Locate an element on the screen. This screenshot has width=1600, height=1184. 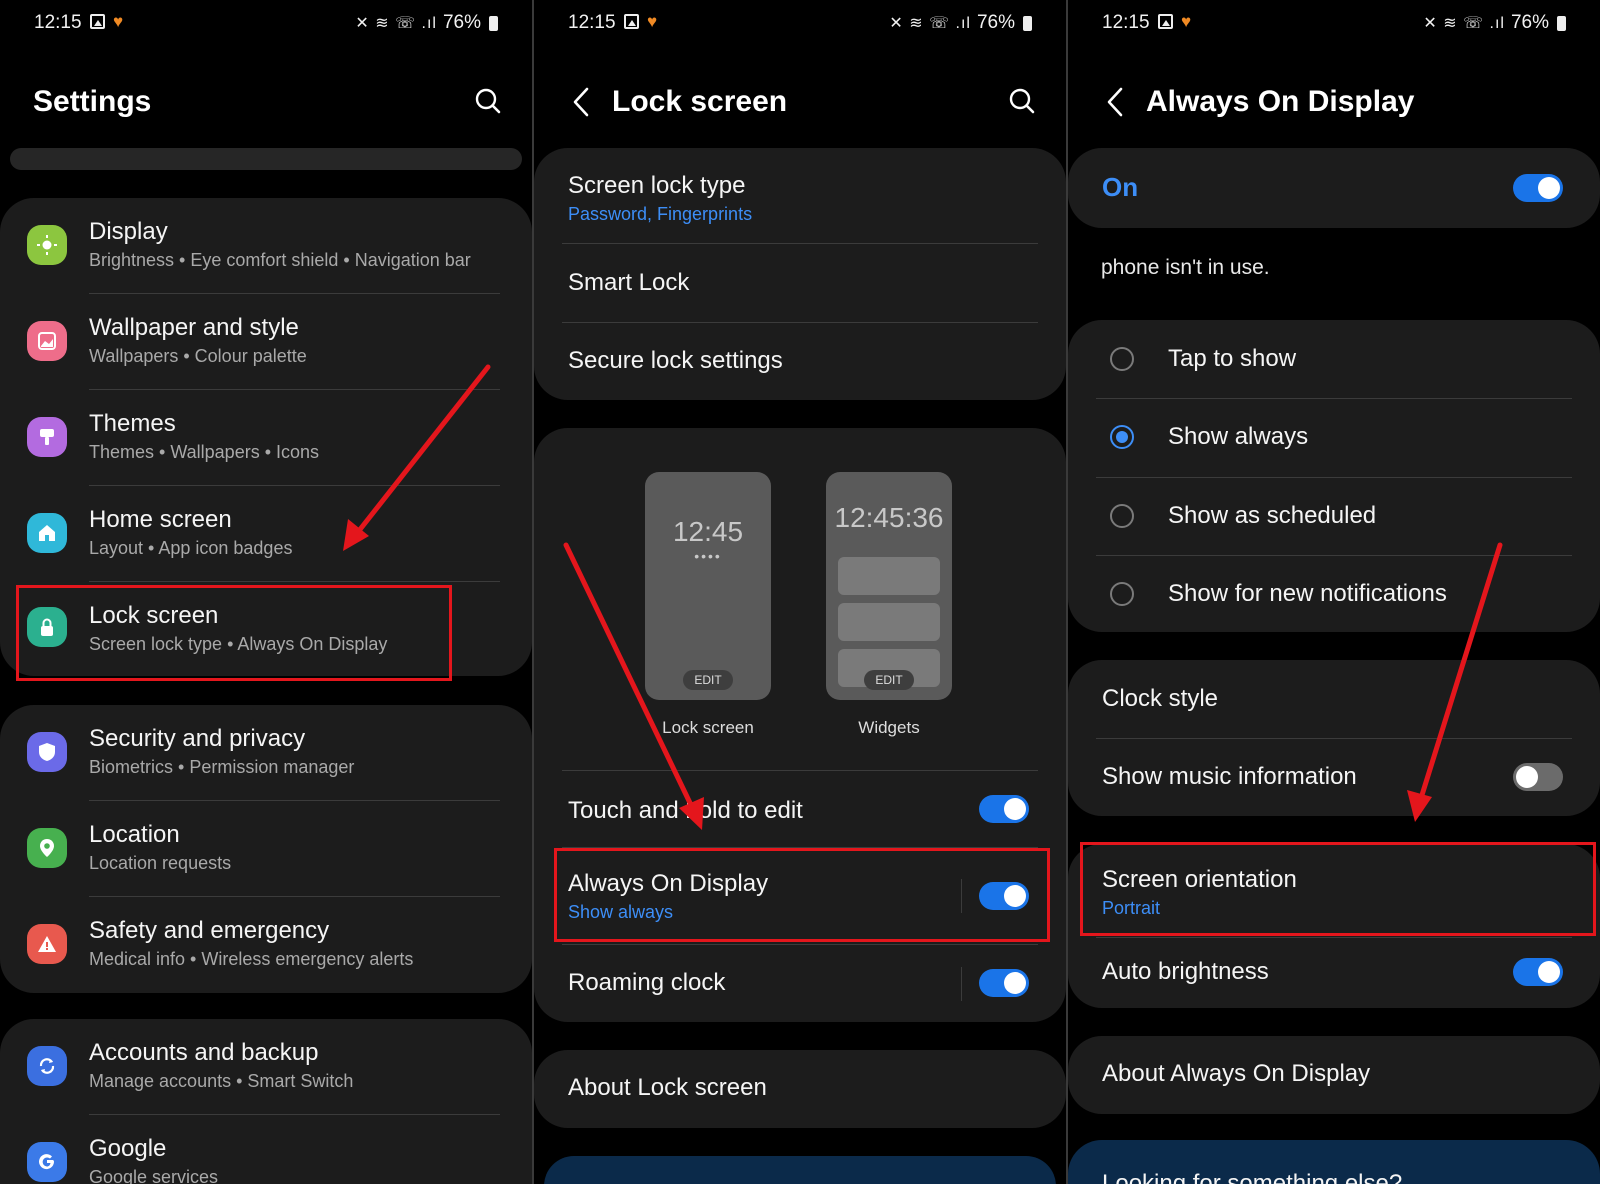
auto-brightness-item: Auto brightness is located at coordinates (1334, 973).